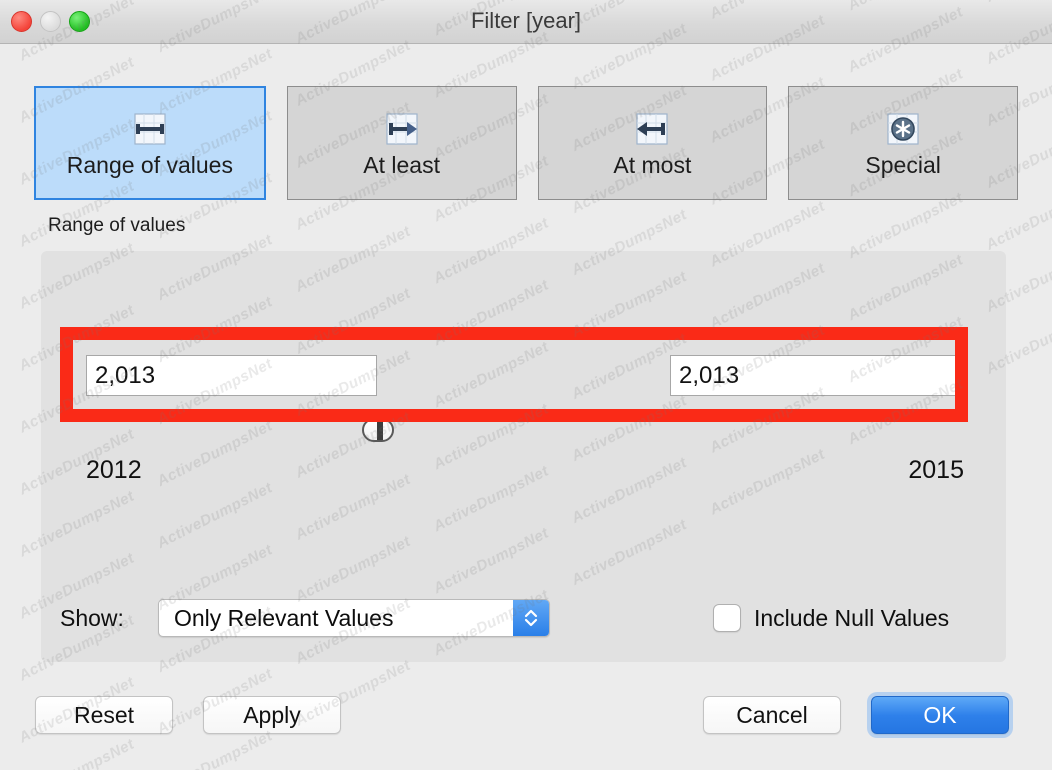 Image resolution: width=1052 pixels, height=770 pixels. What do you see at coordinates (117, 225) in the screenshot?
I see `selected-mode-sublabel: Range of values` at bounding box center [117, 225].